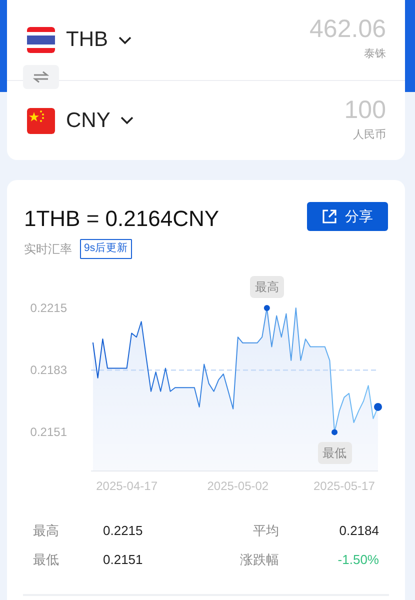 Image resolution: width=415 pixels, height=600 pixels. What do you see at coordinates (357, 560) in the screenshot?
I see `stat-value: -1.50%` at bounding box center [357, 560].